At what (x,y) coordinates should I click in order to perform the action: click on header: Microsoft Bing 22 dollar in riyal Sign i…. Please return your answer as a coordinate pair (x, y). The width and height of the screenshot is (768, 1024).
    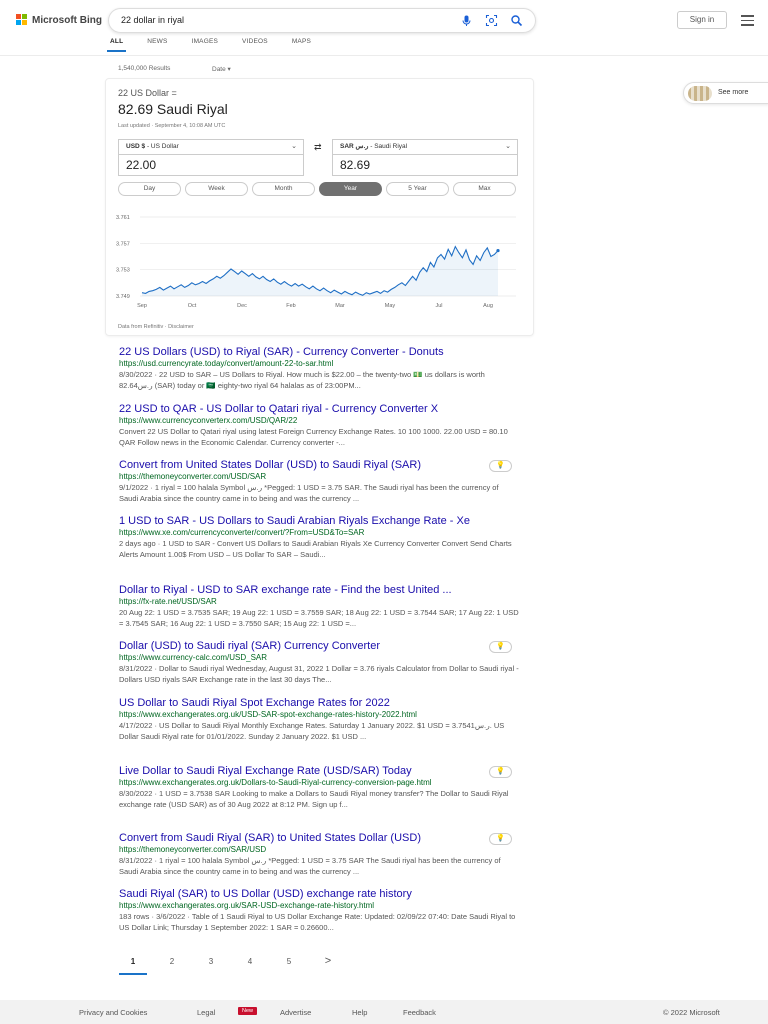
    Looking at the image, I should click on (384, 28).